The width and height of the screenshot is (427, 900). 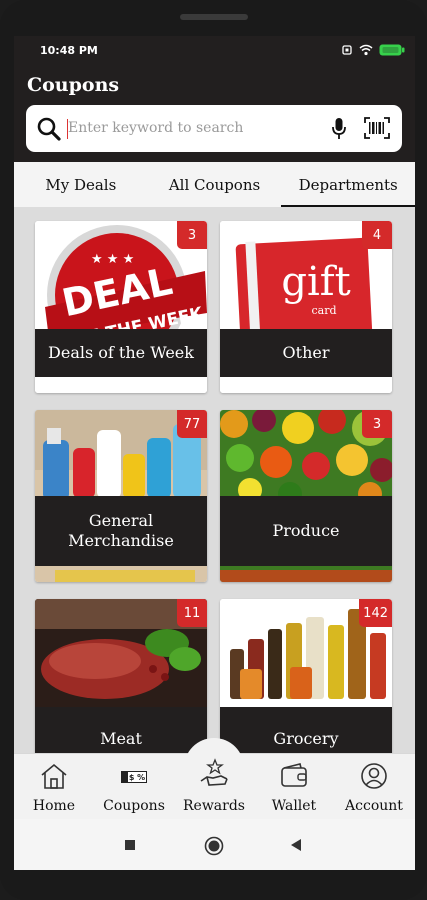 I want to click on account-icon, so click(x=374, y=776).